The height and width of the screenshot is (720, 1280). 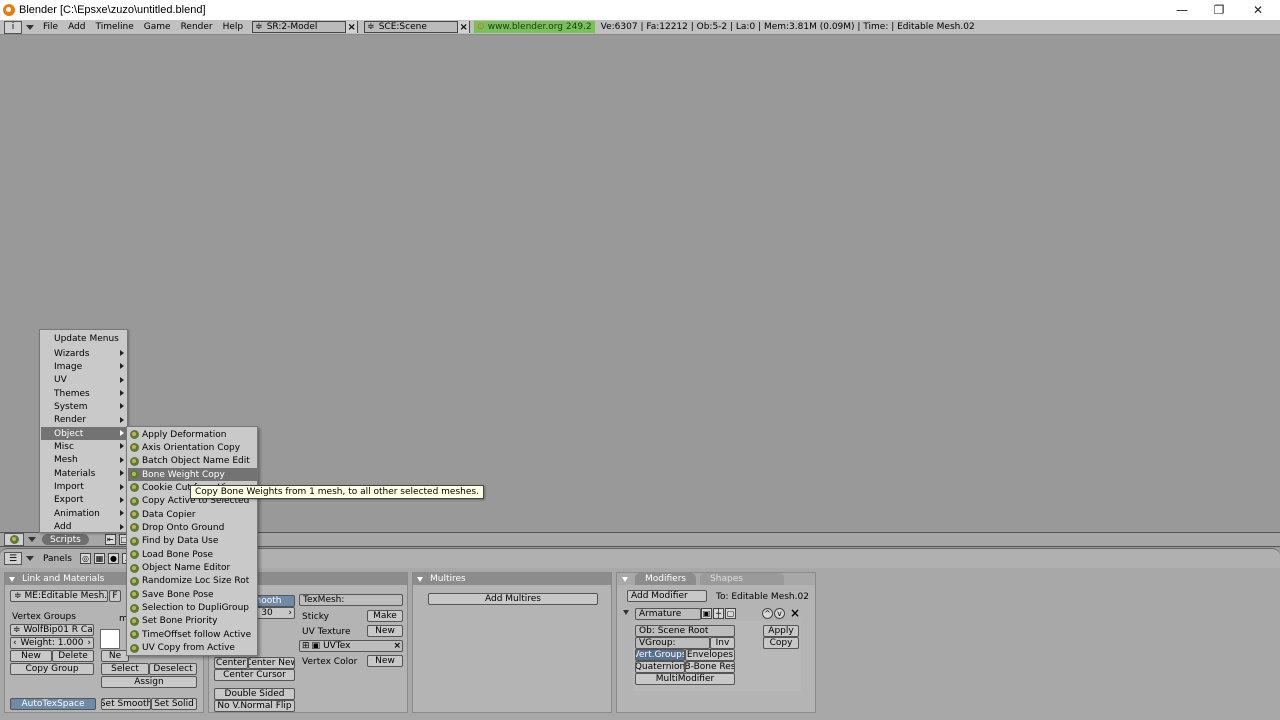 I want to click on scripts-menu-item-add: Add, so click(x=84, y=527).